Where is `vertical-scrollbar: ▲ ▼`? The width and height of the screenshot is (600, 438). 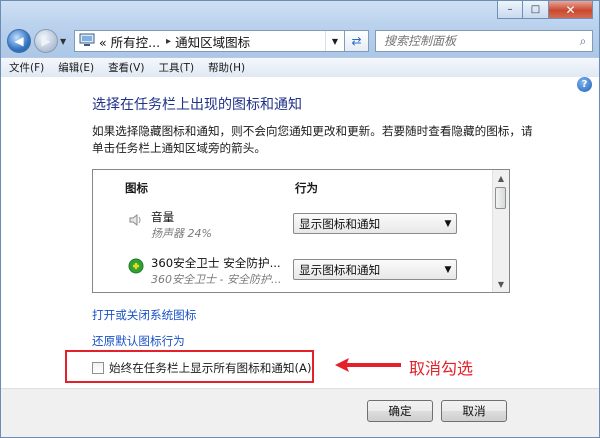 vertical-scrollbar: ▲ ▼ is located at coordinates (500, 231).